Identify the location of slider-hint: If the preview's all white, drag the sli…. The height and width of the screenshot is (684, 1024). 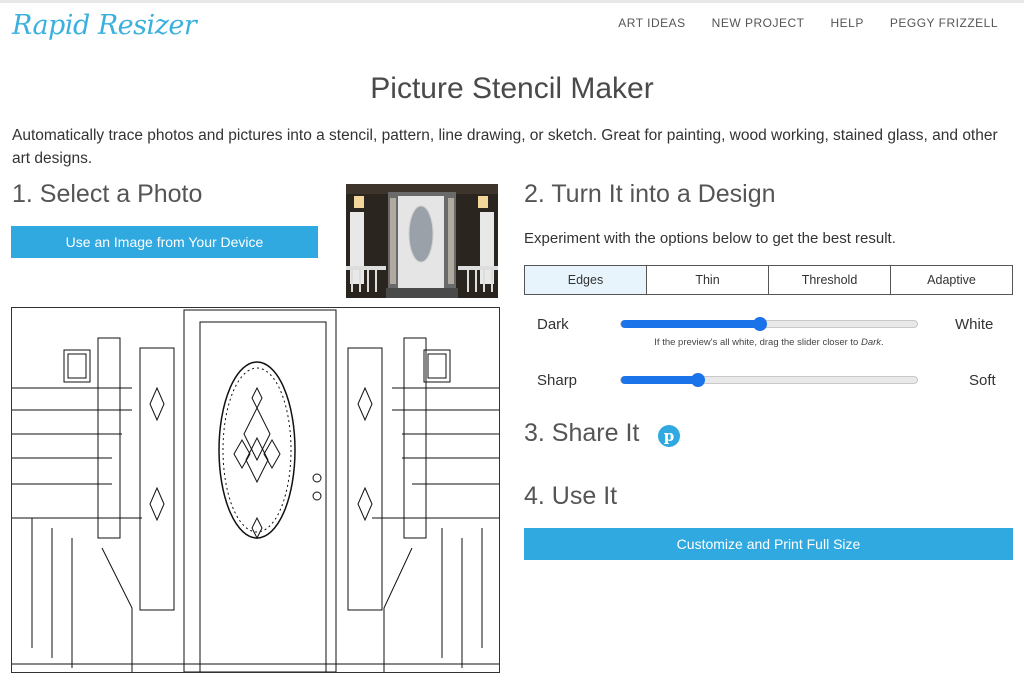
(769, 342).